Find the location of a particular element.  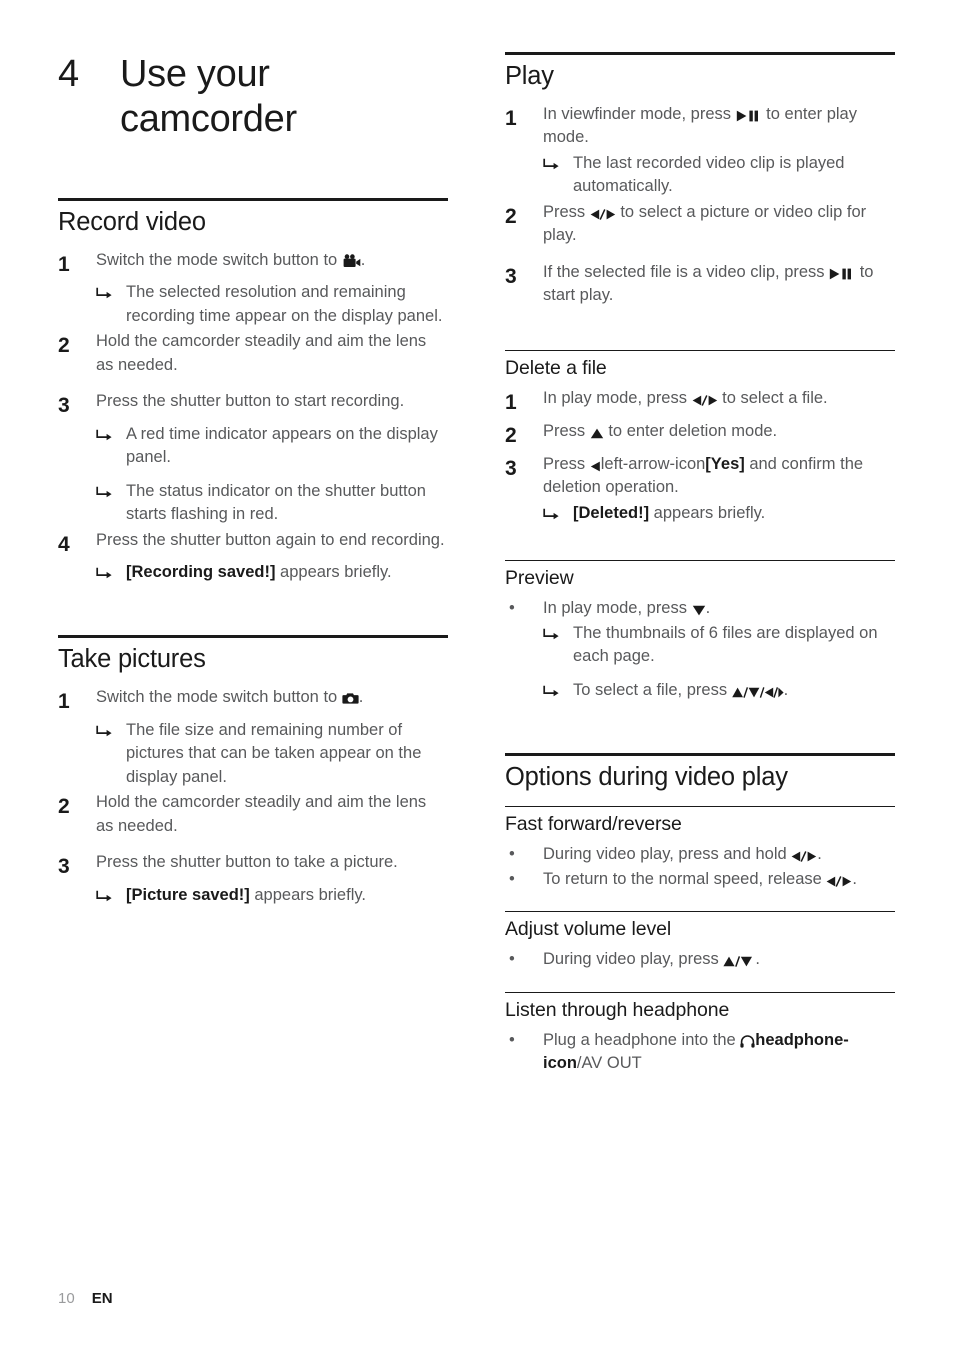

list-text-segment: During video play, press is located at coordinates (633, 959).